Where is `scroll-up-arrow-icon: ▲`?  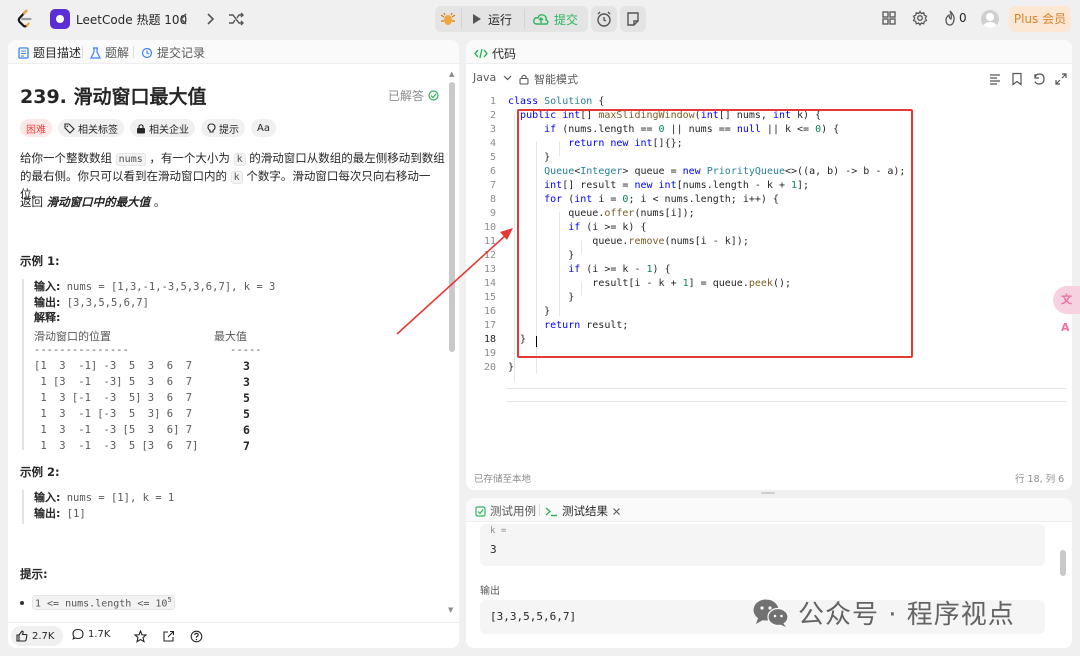
scroll-up-arrow-icon: ▲ is located at coordinates (451, 74).